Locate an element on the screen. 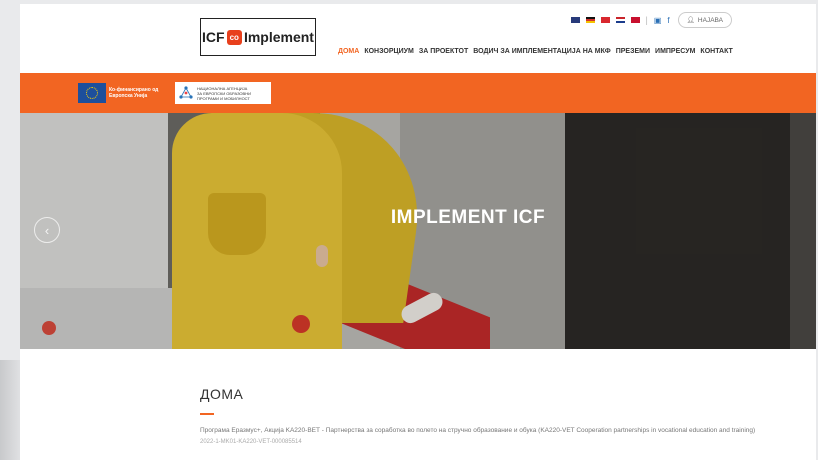  agency-text-line-3: ПРОГРАМИ И МОБИЛНОСТ is located at coordinates (223, 98).